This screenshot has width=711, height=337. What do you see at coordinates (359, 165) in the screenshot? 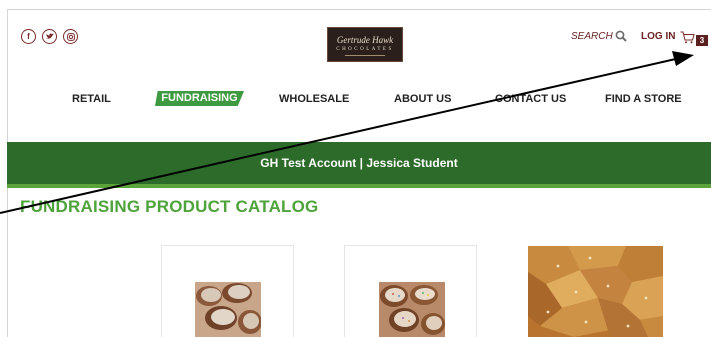
I see `account-banner: GH Test Account | Jessica Student` at bounding box center [359, 165].